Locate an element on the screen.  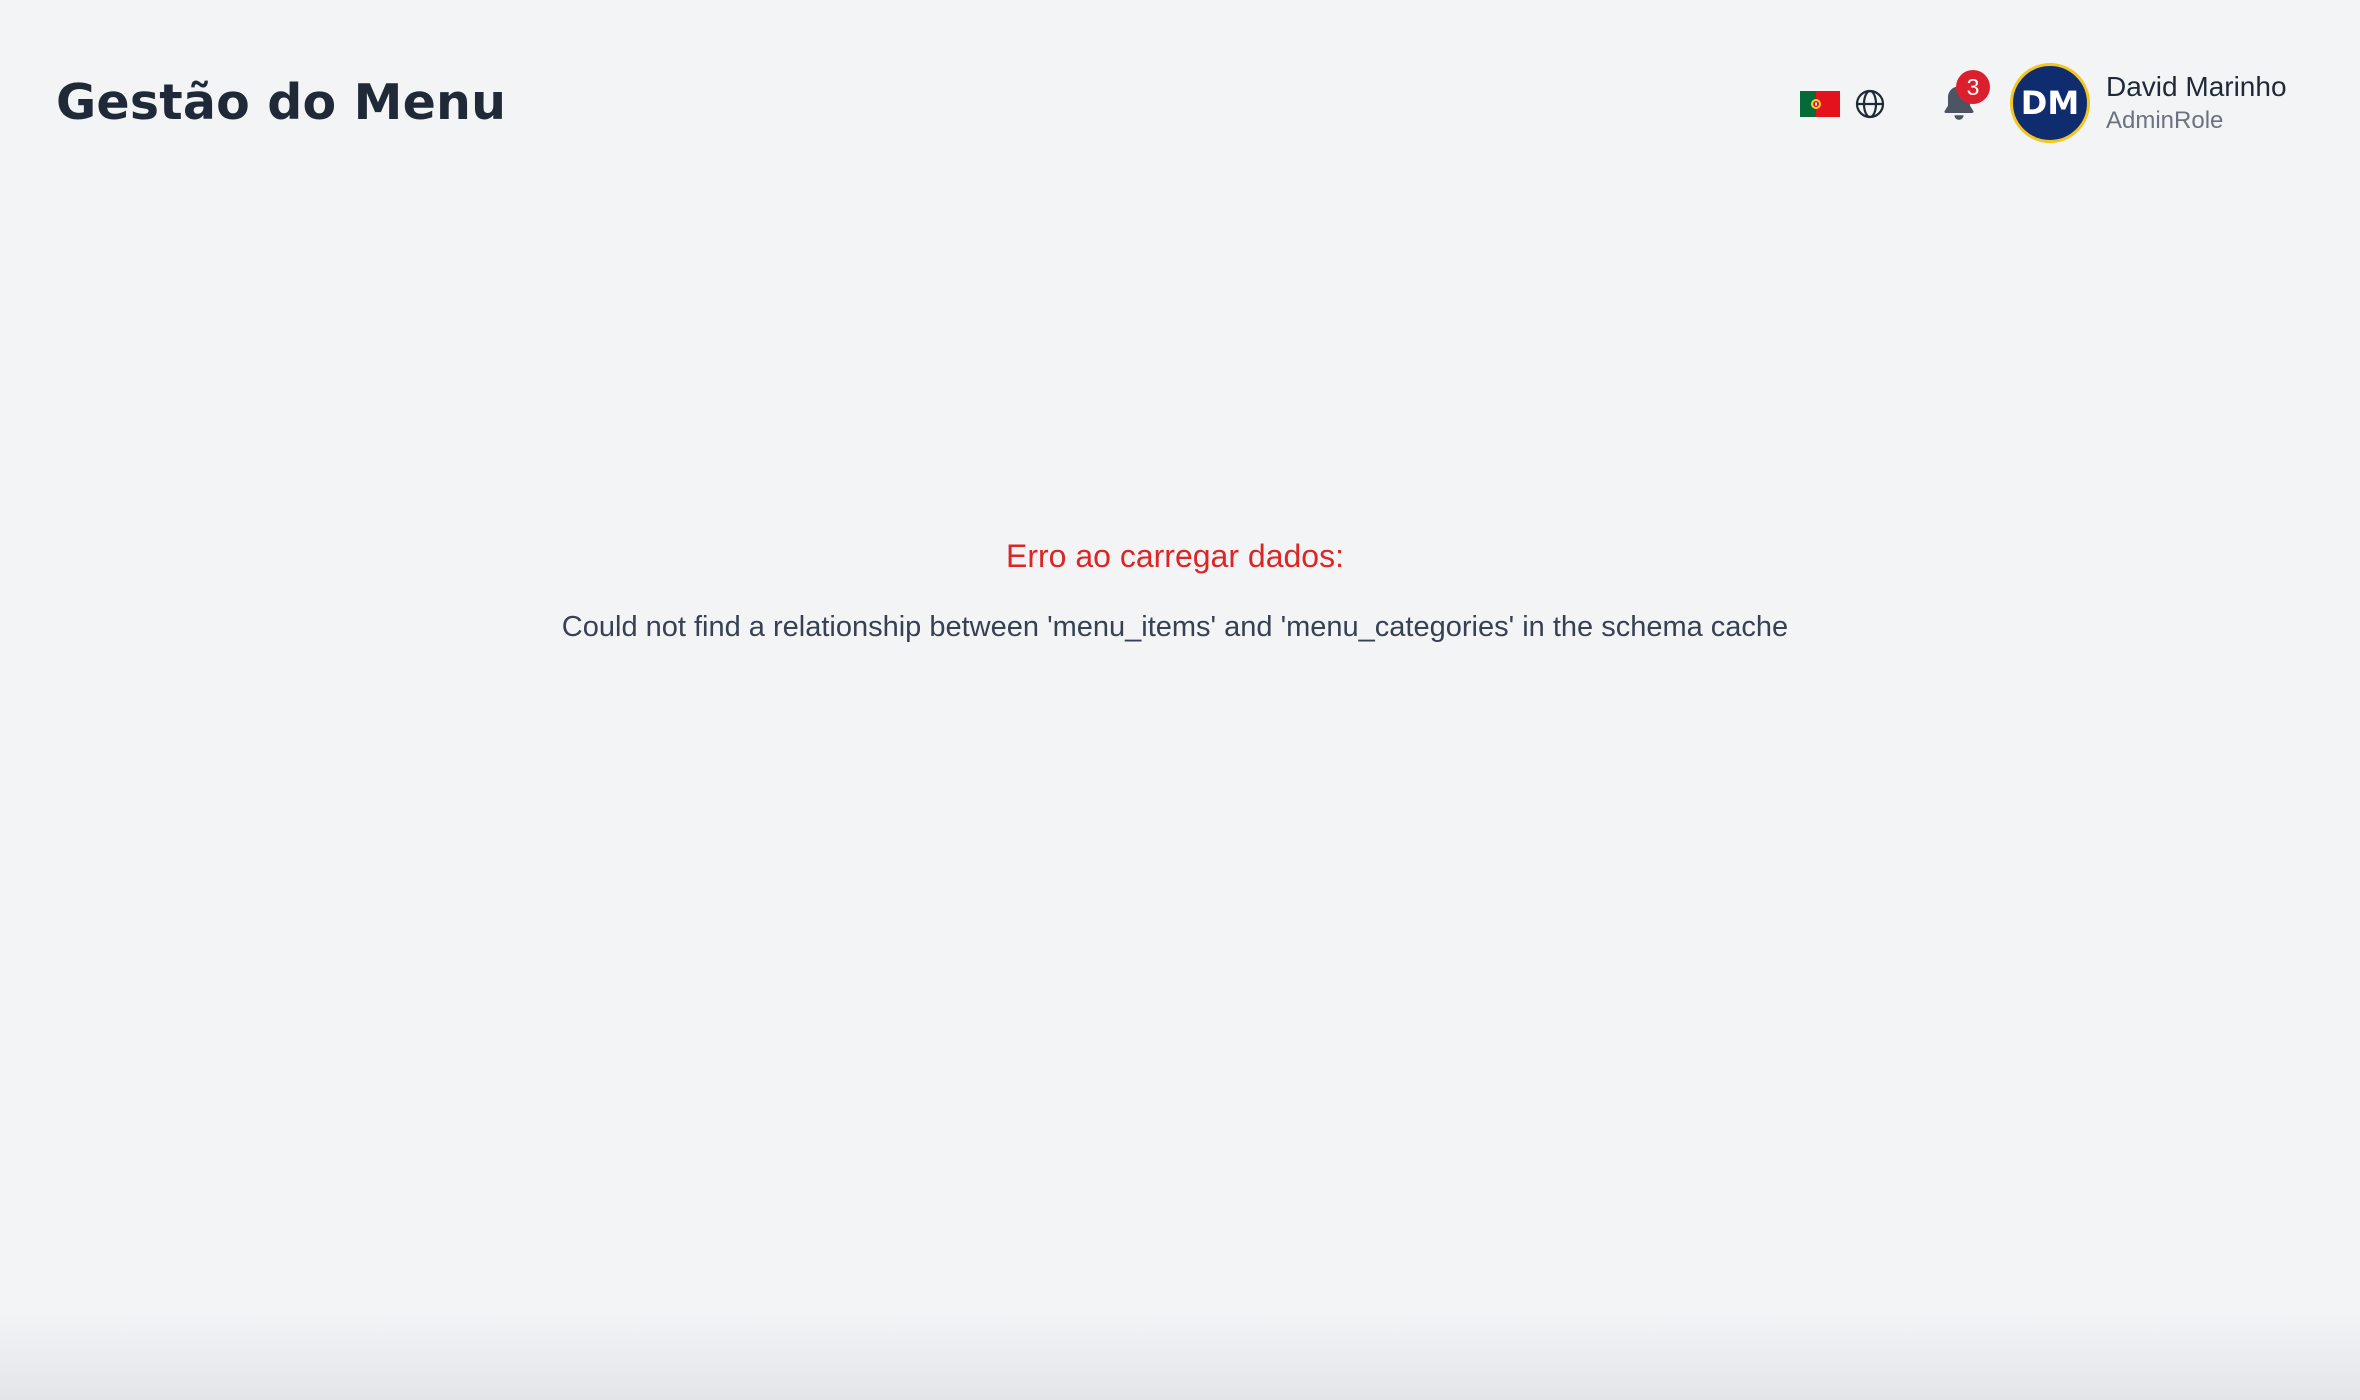
user-info: David Marinho AdminRole is located at coordinates (2196, 103).